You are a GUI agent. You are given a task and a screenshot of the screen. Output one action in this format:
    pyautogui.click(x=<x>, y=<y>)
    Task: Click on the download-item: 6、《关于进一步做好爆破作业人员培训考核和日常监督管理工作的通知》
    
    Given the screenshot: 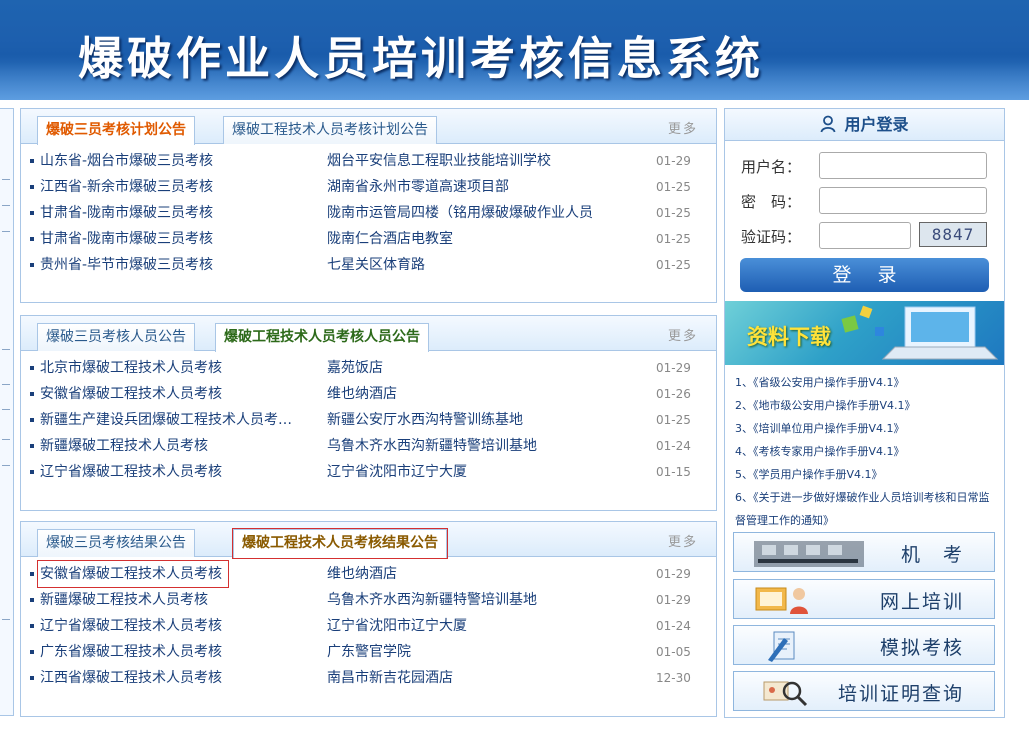 What is the action you would take?
    pyautogui.click(x=867, y=509)
    